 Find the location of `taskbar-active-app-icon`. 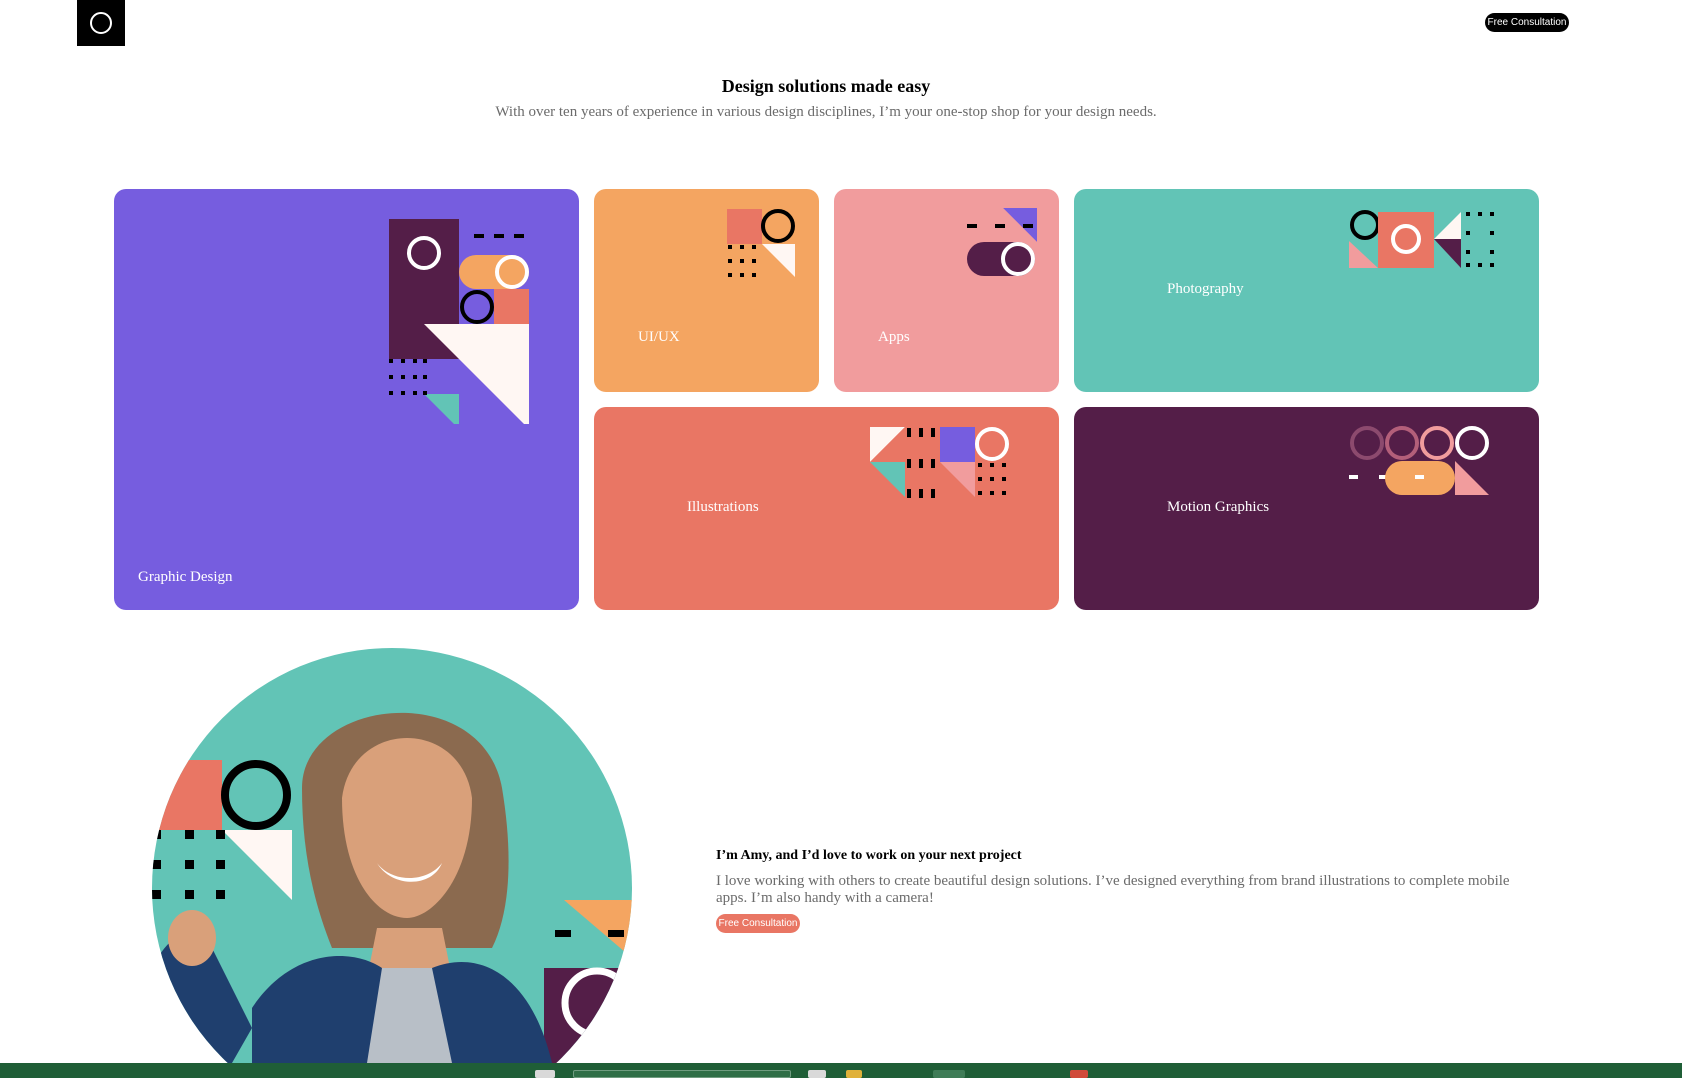

taskbar-active-app-icon is located at coordinates (949, 1074).